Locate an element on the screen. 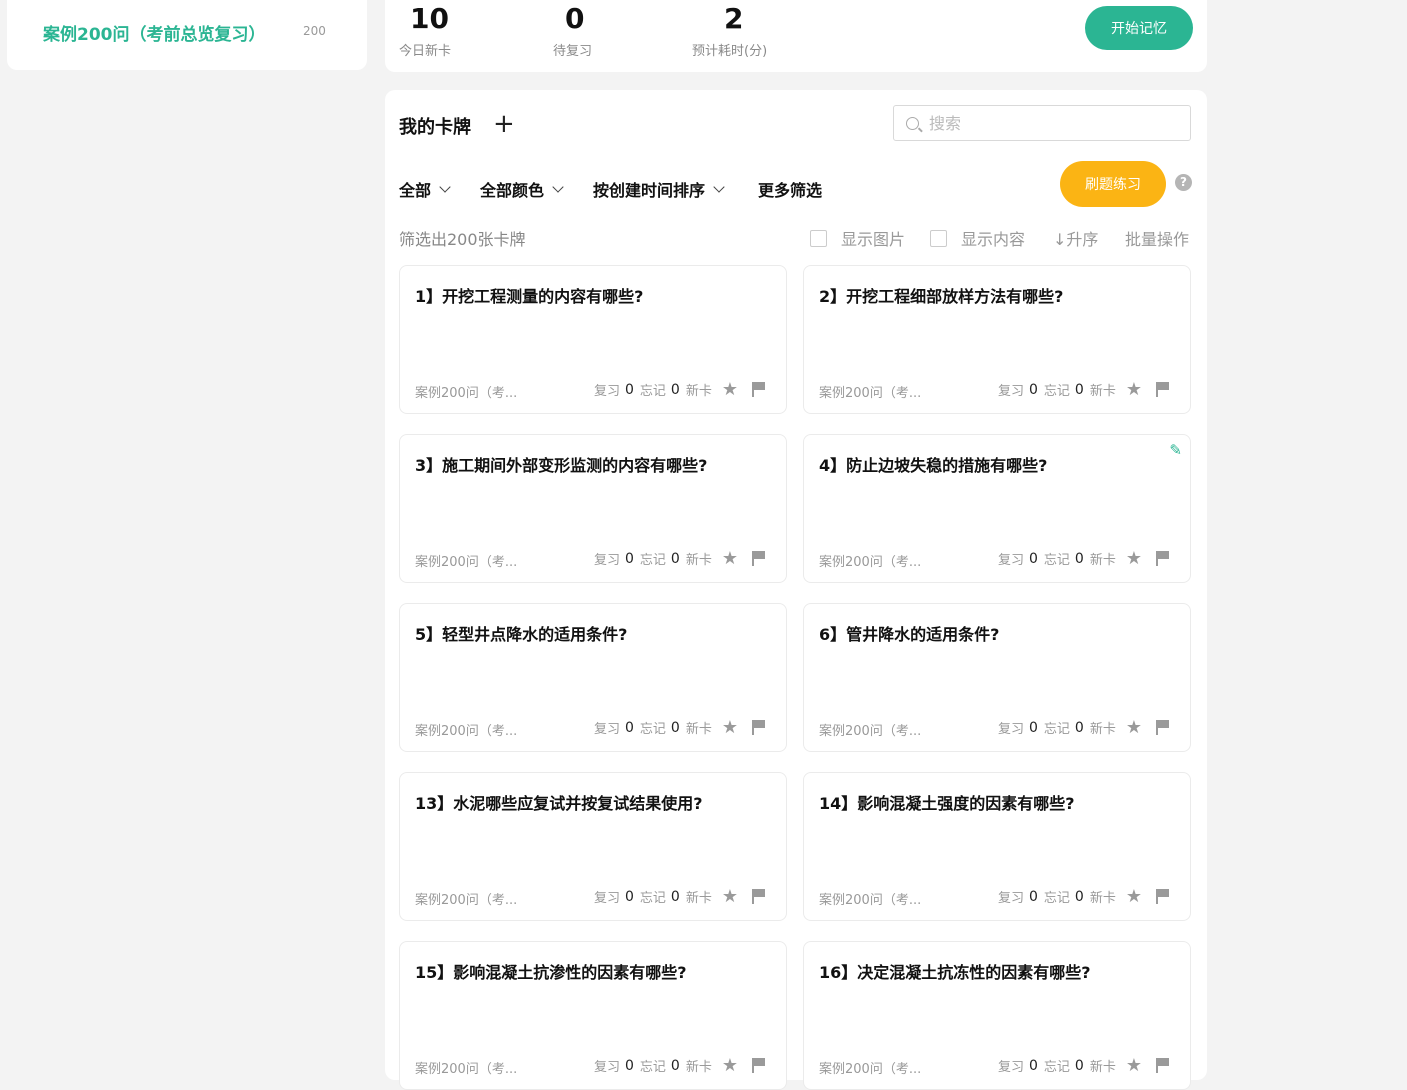 This screenshot has width=1407, height=1090. help-icon: ? is located at coordinates (1183, 182).